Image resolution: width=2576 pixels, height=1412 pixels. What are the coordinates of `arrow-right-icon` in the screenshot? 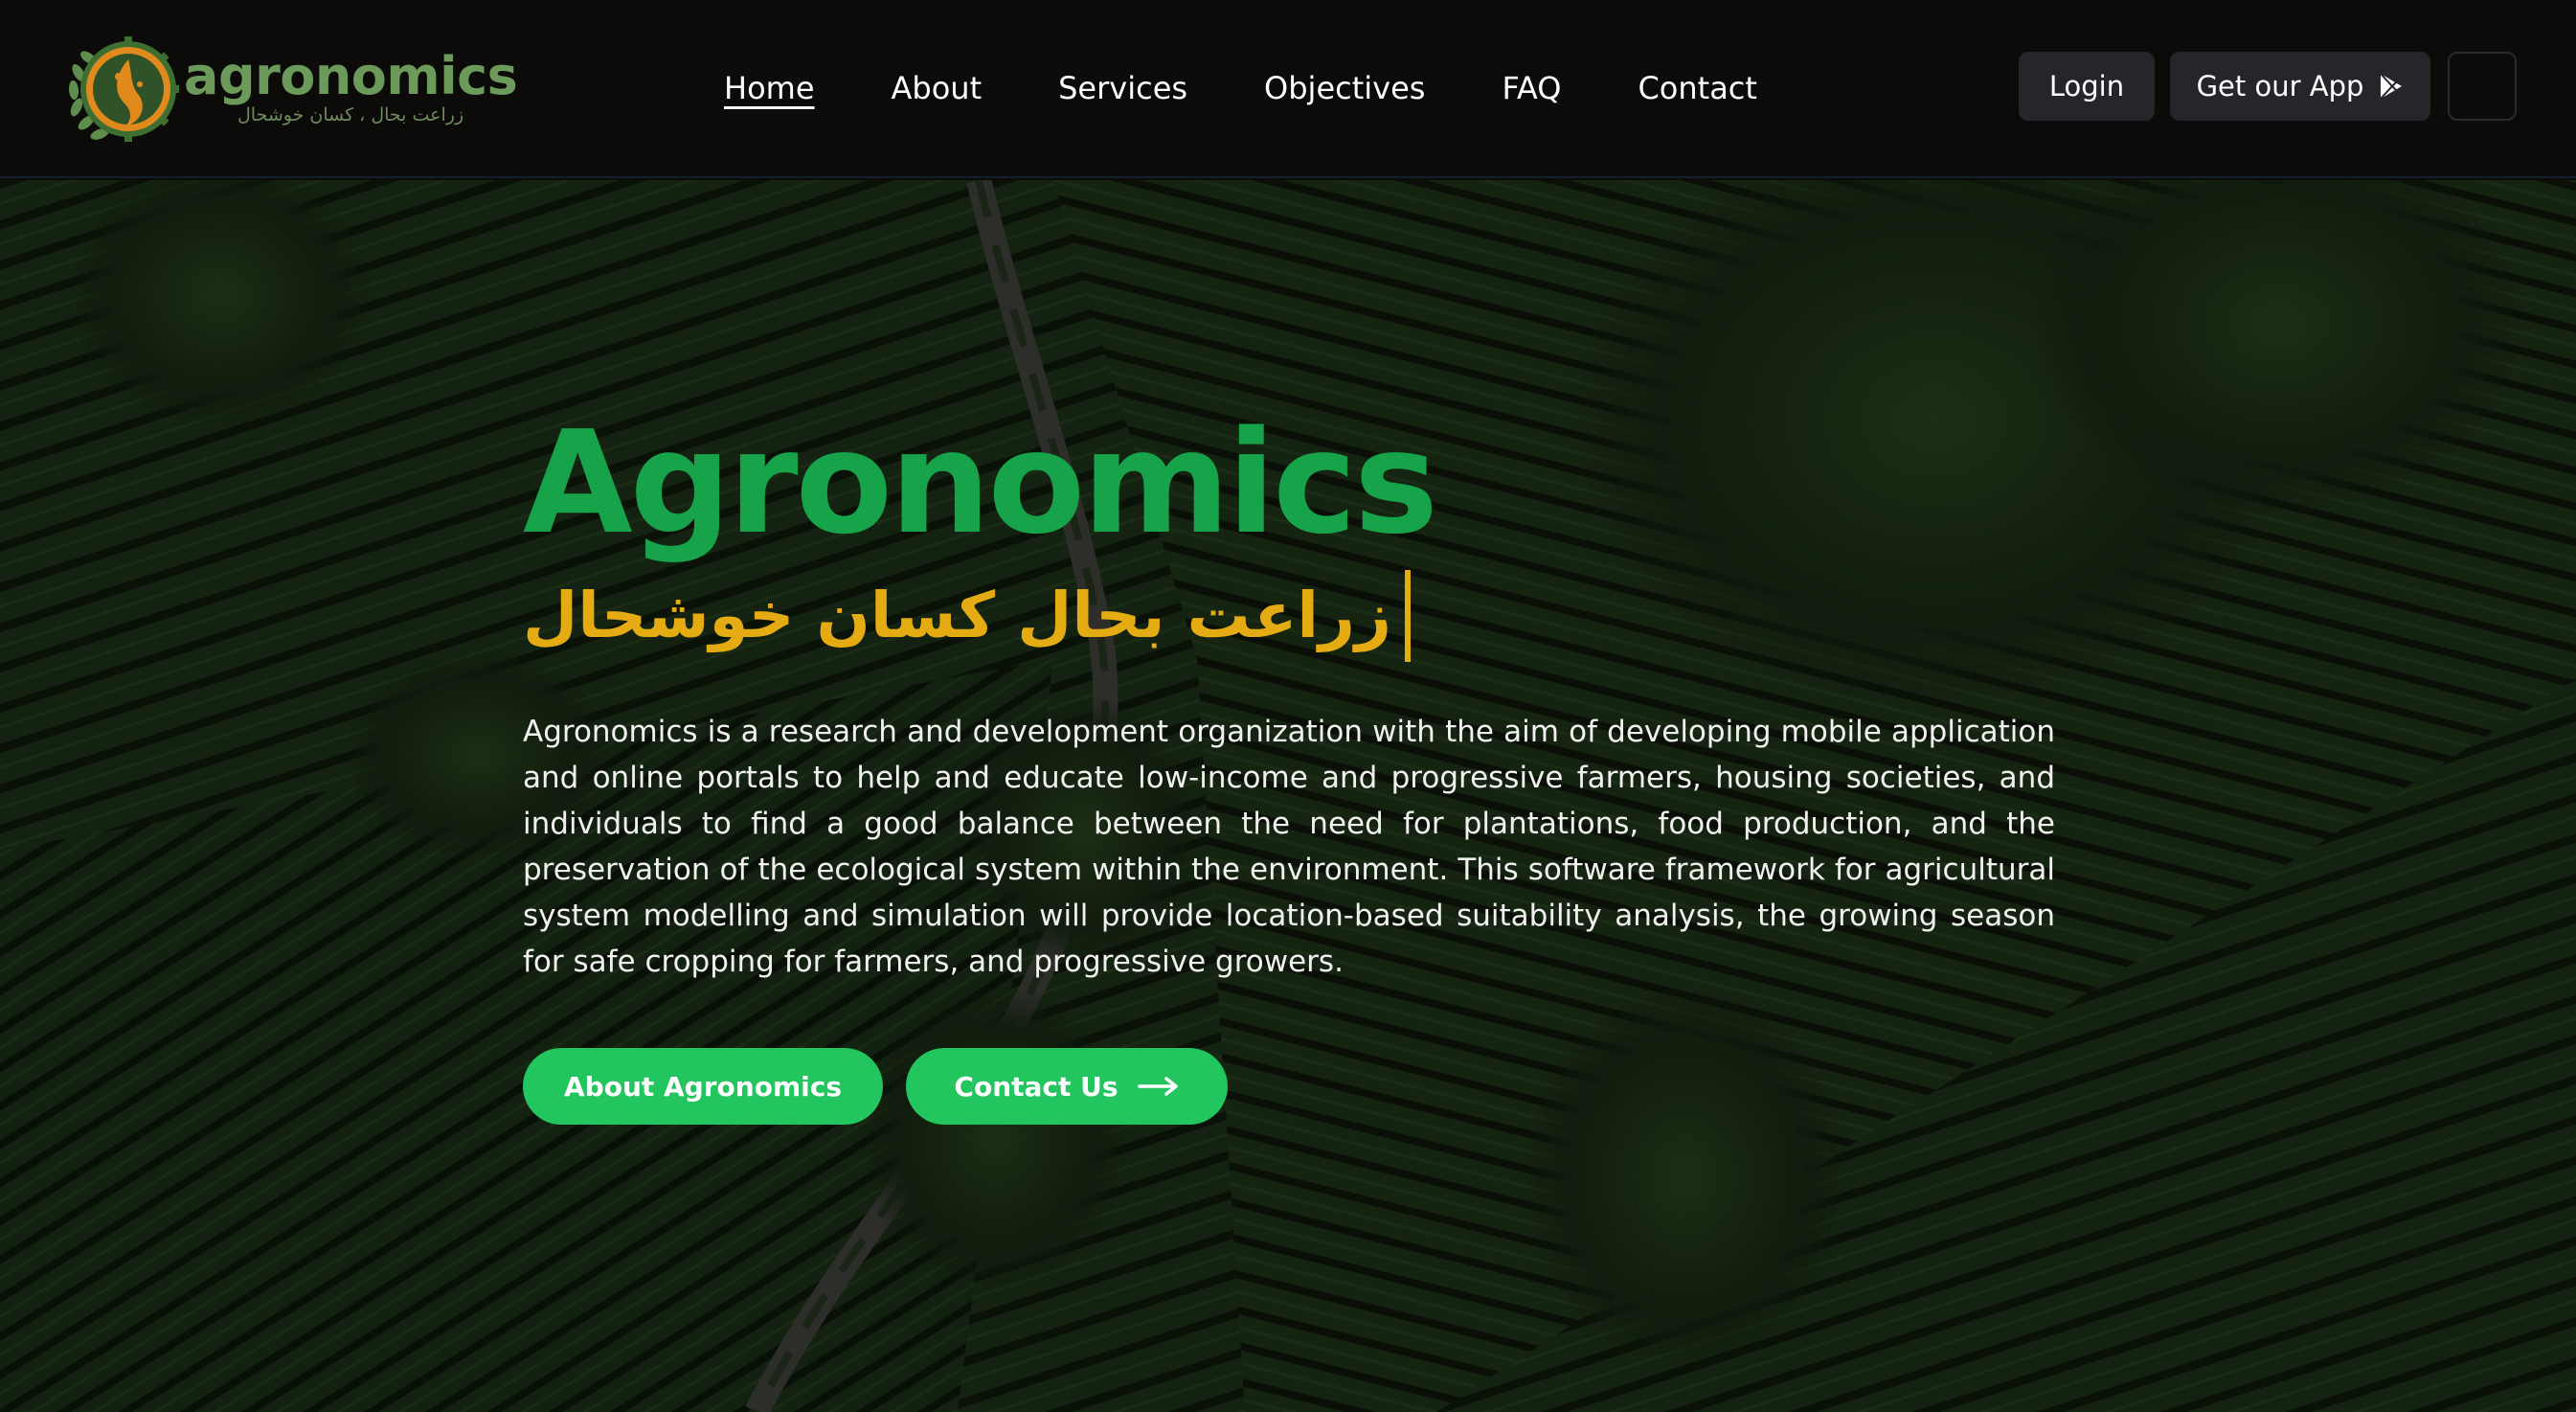 It's located at (1157, 1087).